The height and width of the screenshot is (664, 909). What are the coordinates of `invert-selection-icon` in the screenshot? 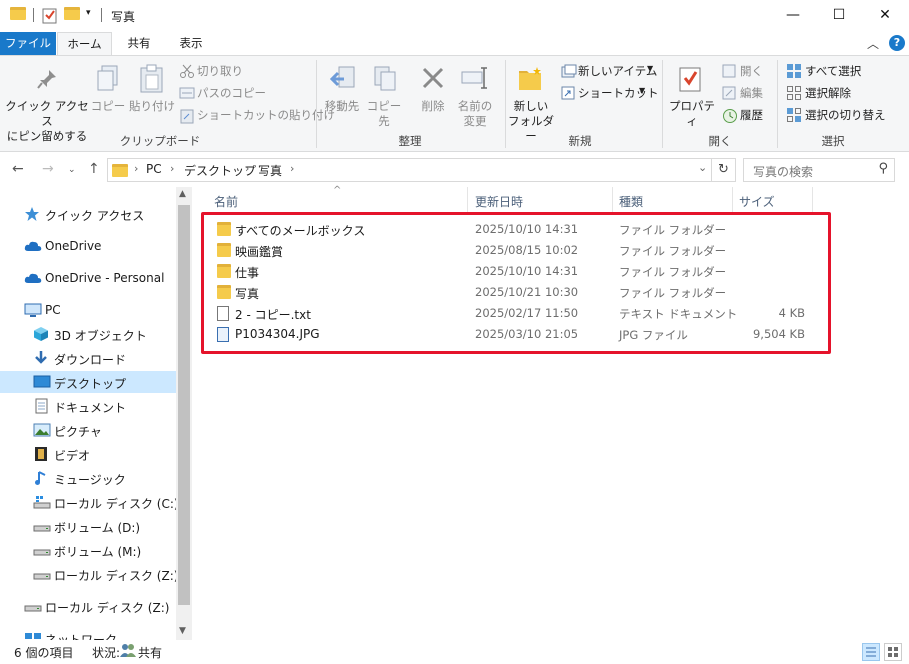 It's located at (794, 116).